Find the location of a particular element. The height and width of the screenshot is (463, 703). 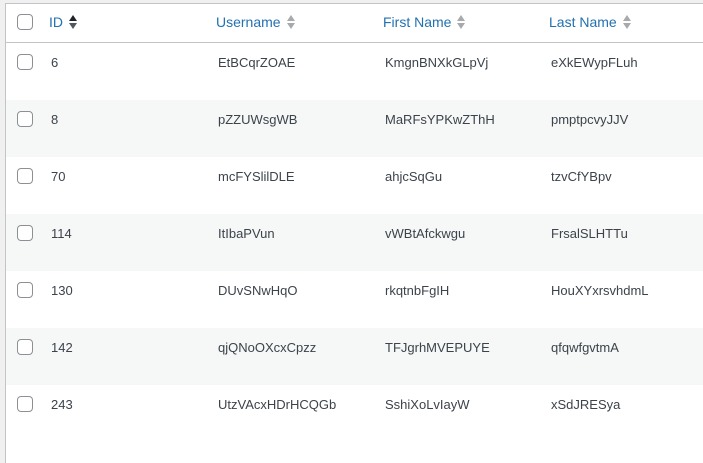

cell-id: 243 is located at coordinates (62, 404).